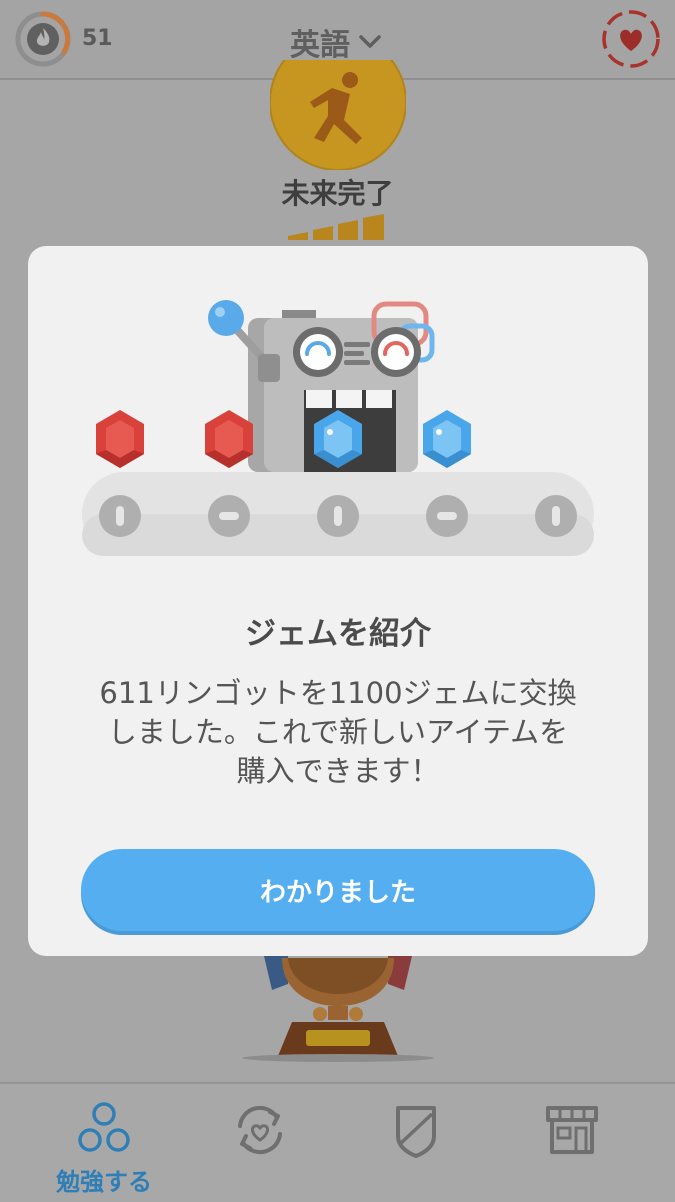  I want to click on shop-icon, so click(572, 1130).